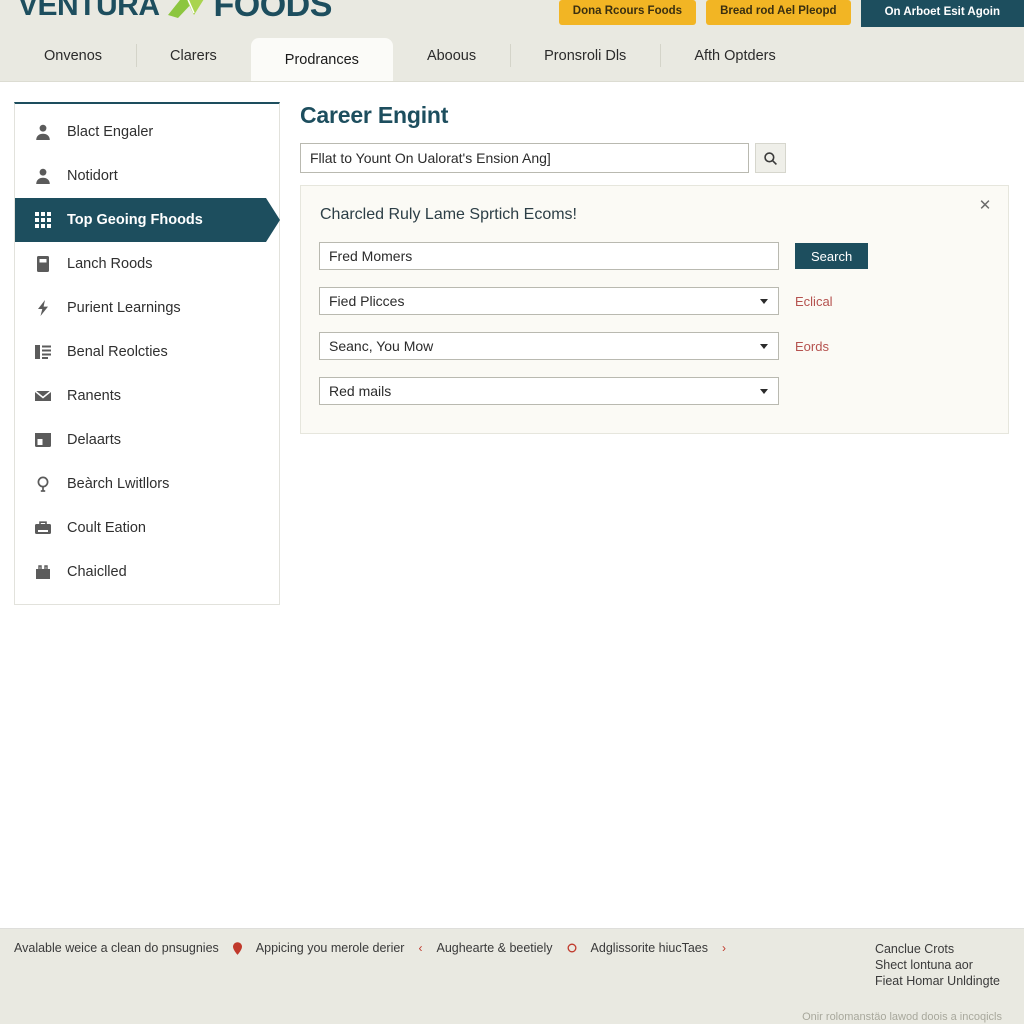 This screenshot has width=1024, height=1024. Describe the element at coordinates (902, 1017) in the screenshot. I see `footer-legal-text: Onir rolomanstäo lawod doois a incoqicls` at that location.